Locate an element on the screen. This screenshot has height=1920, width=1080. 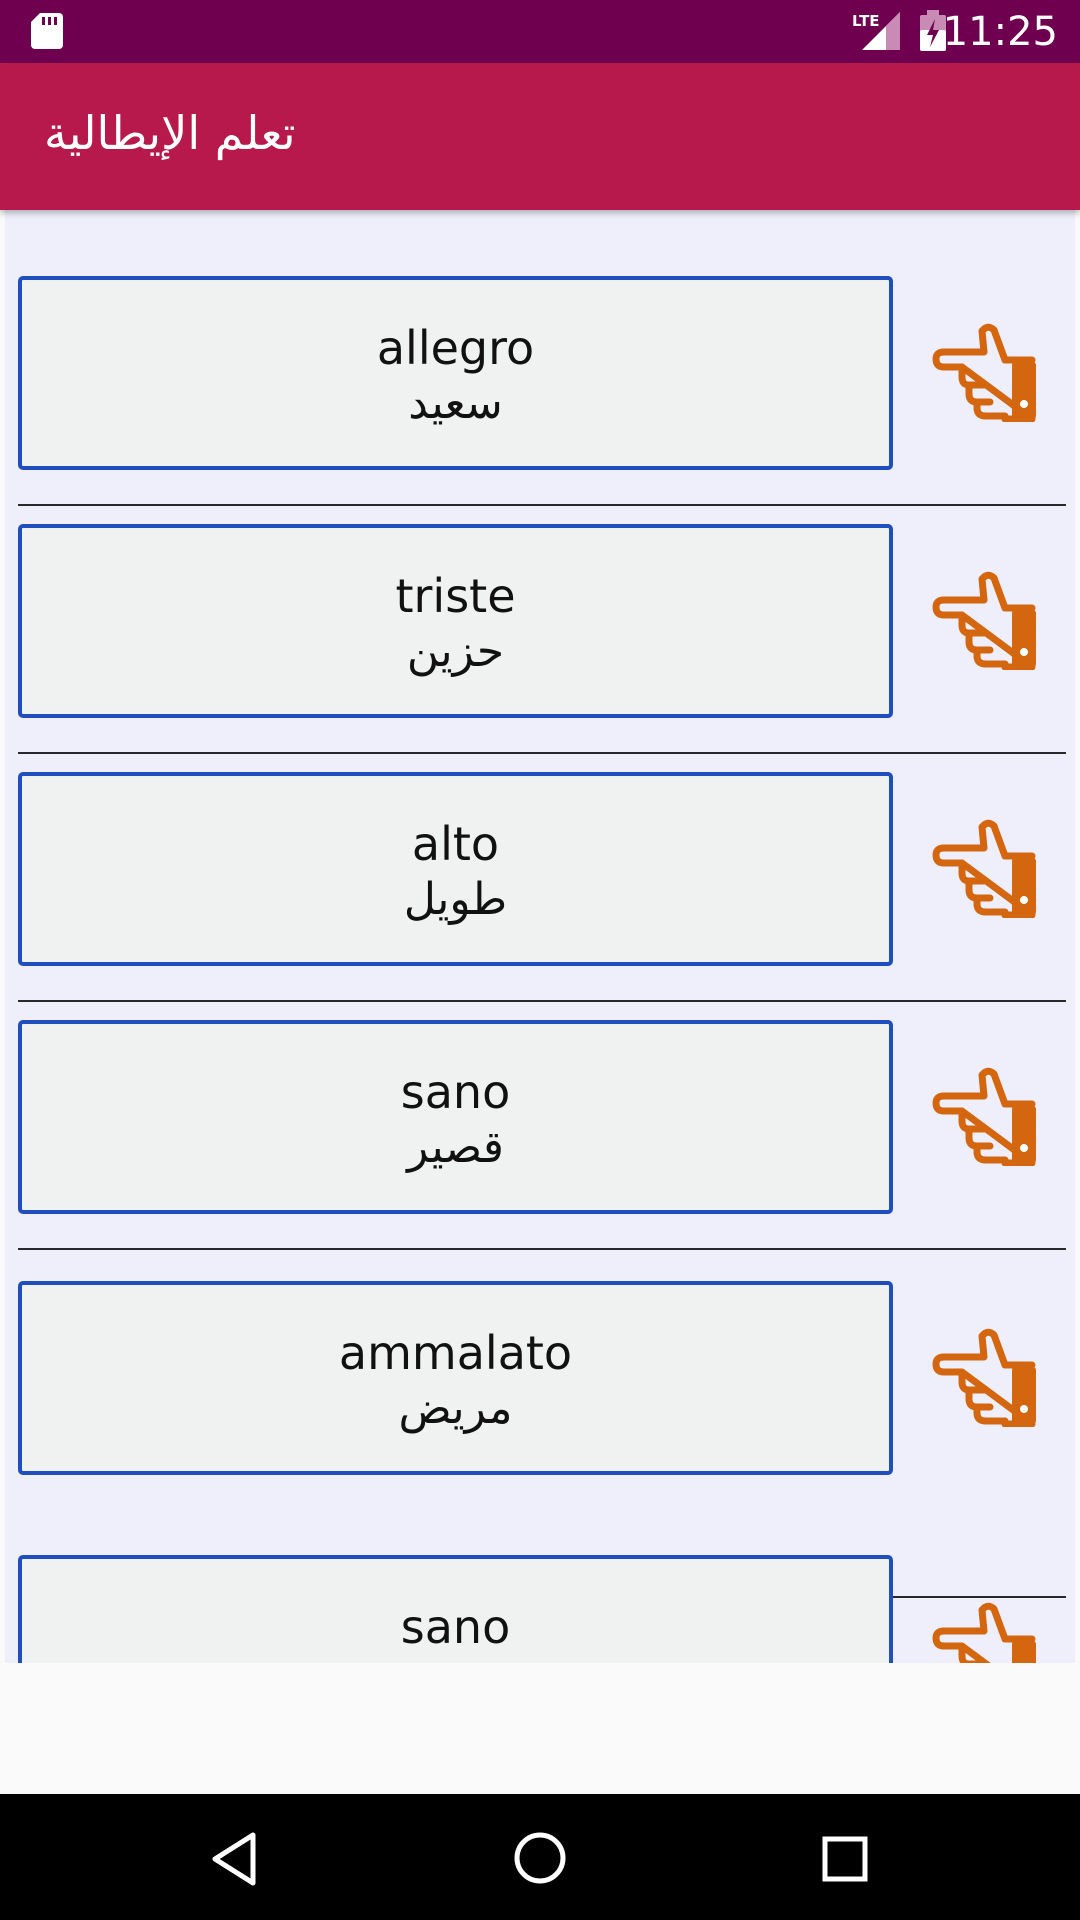
italian-word: ammalato is located at coordinates (455, 1353).